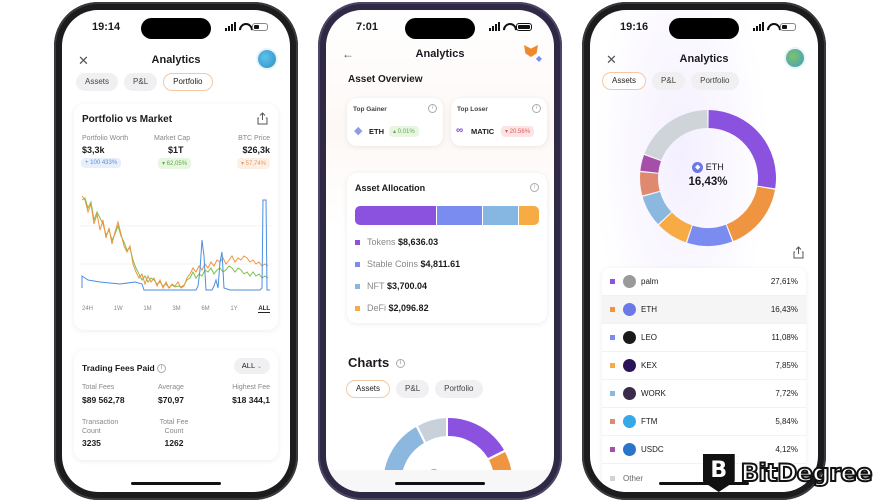 The image size is (880, 500). I want to click on bottom-sheet-edge, so click(440, 481).